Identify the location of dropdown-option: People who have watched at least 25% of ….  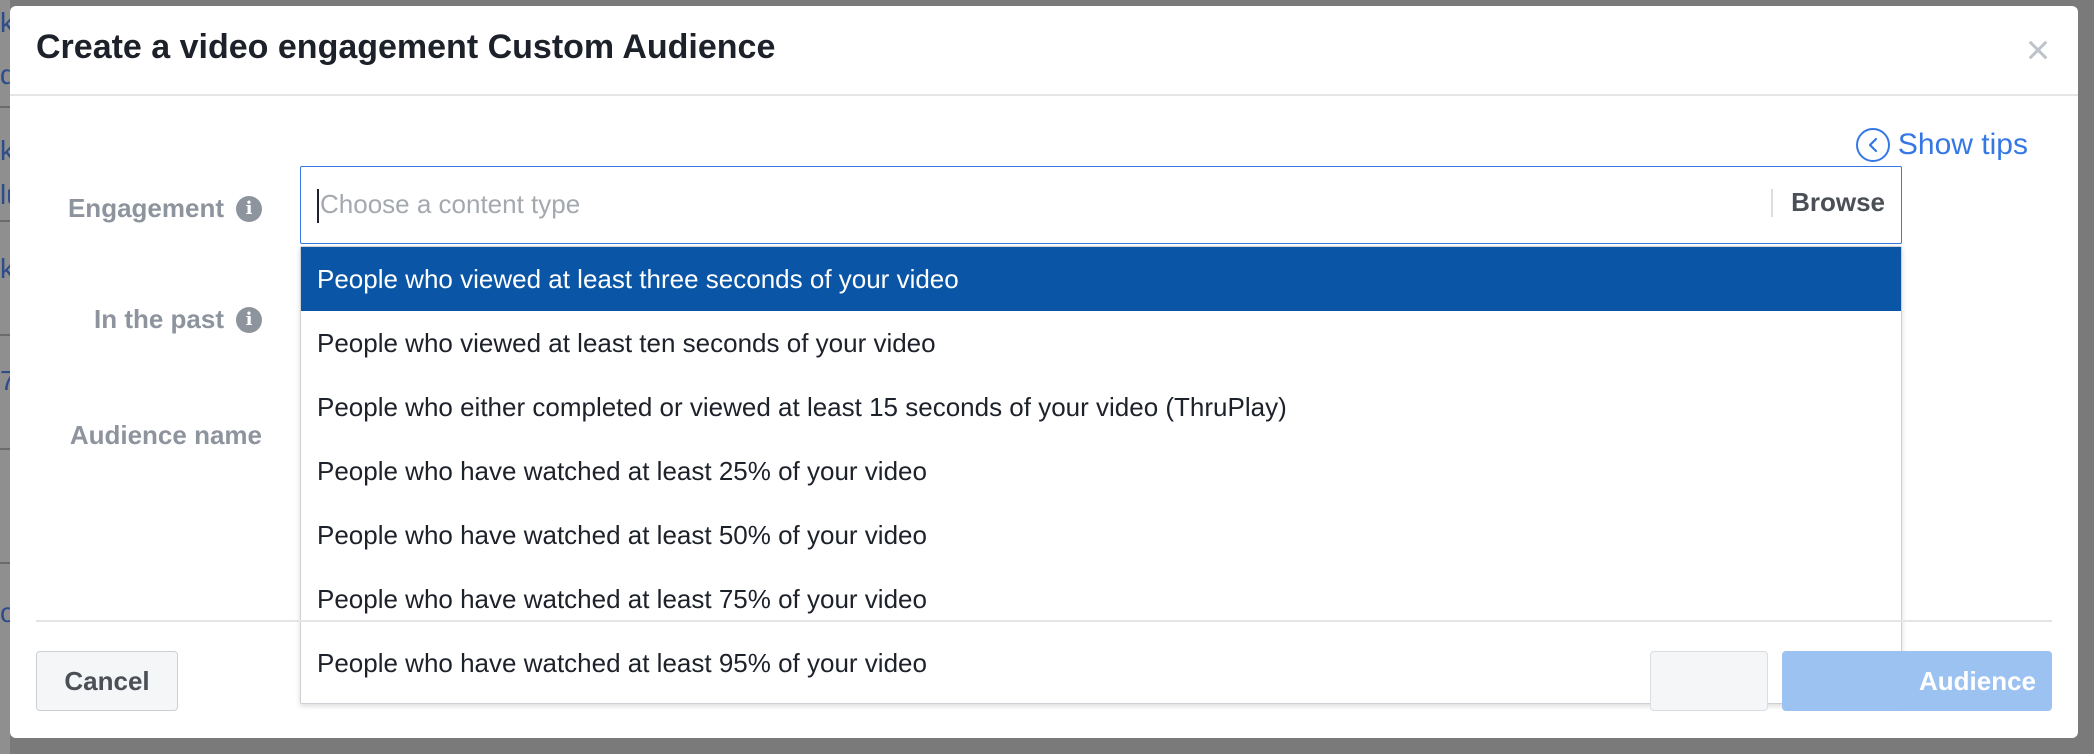
(1101, 471).